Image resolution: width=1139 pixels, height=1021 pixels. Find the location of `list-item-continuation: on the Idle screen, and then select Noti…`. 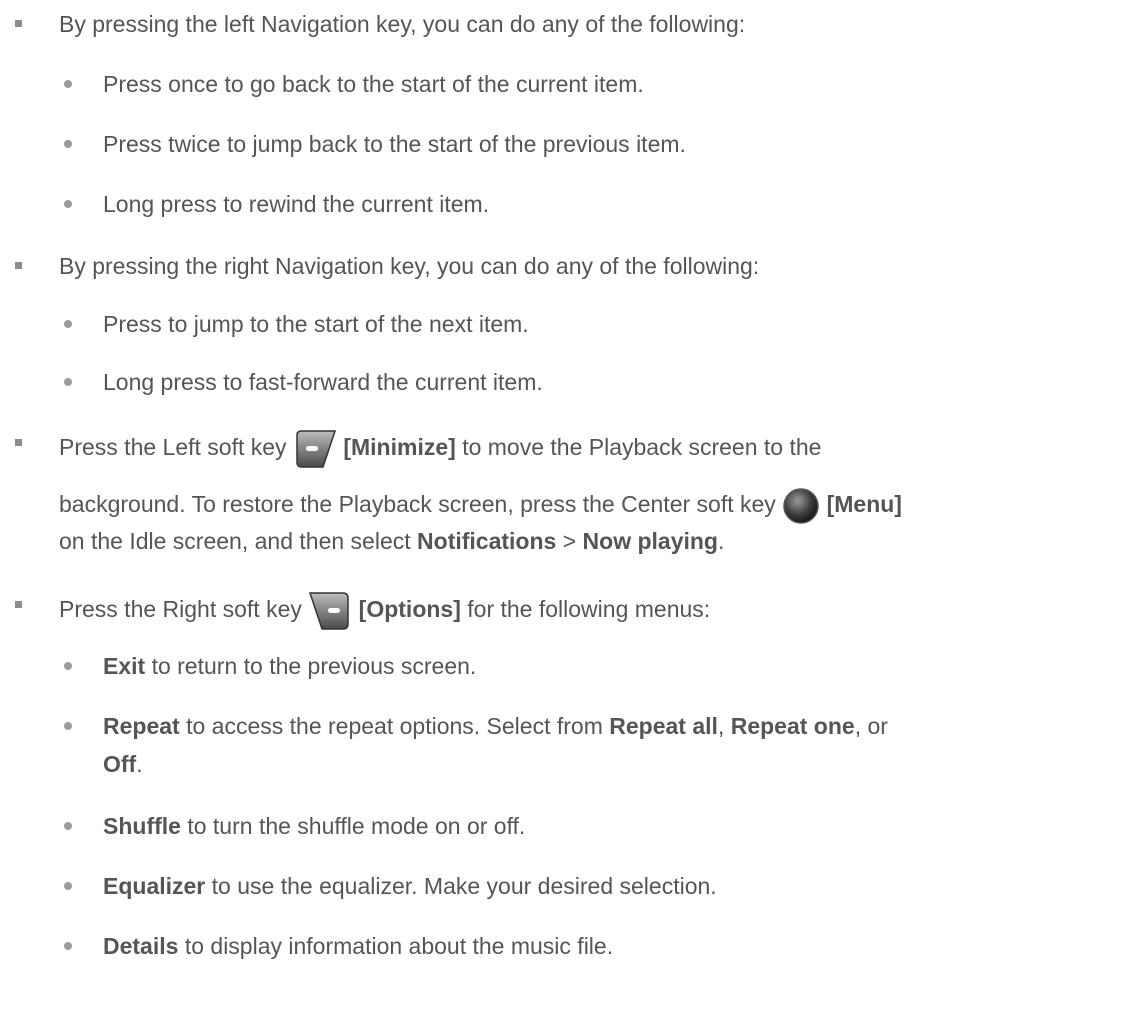

list-item-continuation: on the Idle screen, and then select Noti… is located at coordinates (391, 541).